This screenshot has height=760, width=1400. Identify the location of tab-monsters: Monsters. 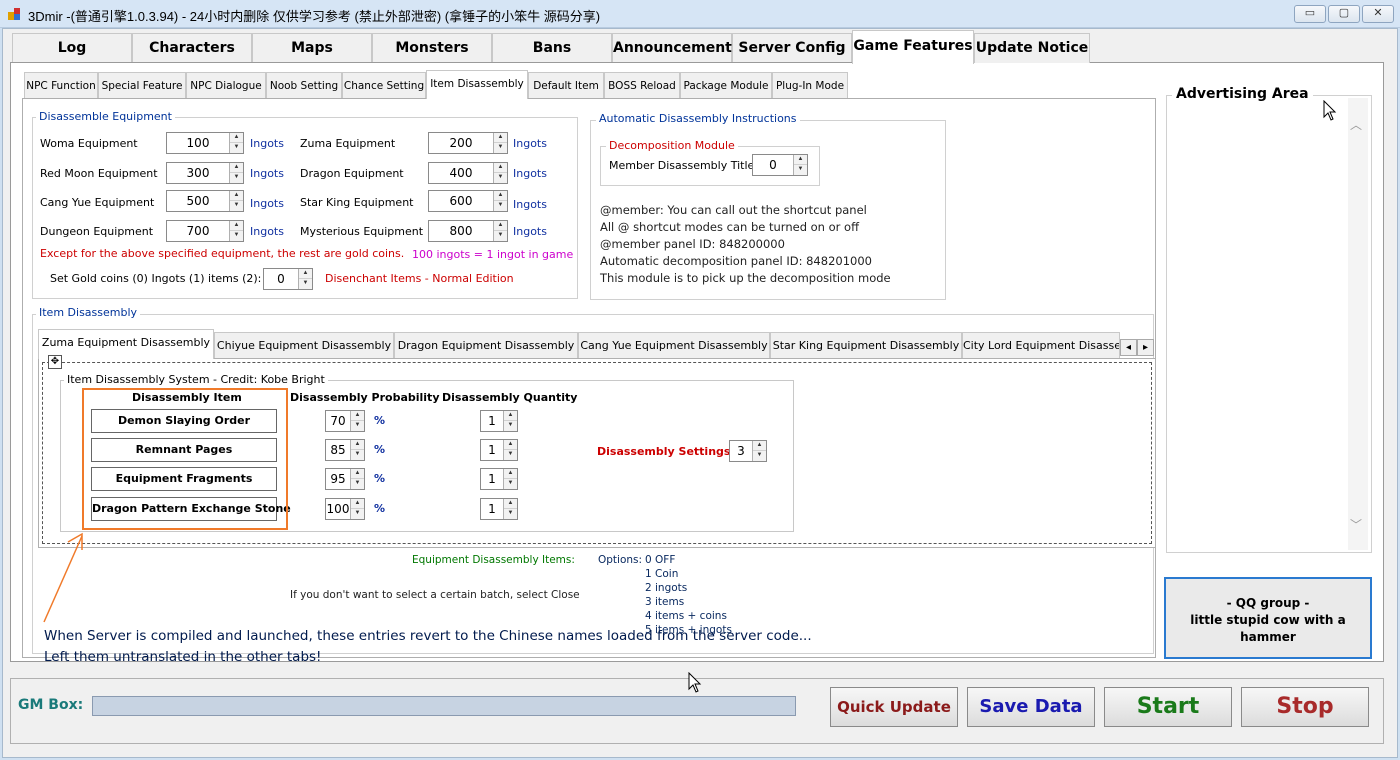
(432, 48).